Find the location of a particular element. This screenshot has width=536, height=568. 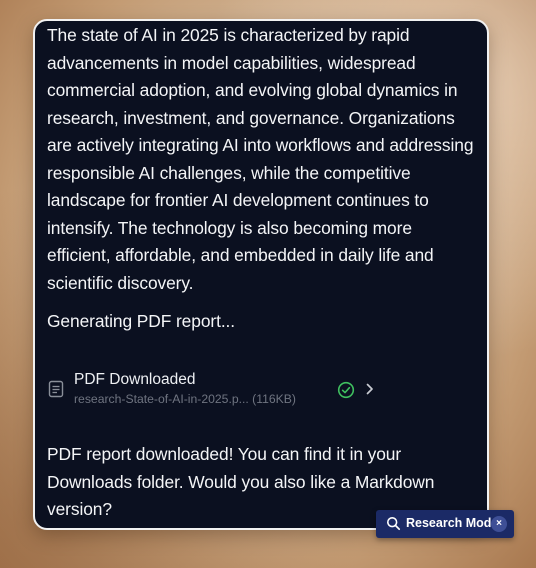

file-title: PDF Downloaded is located at coordinates (135, 379).